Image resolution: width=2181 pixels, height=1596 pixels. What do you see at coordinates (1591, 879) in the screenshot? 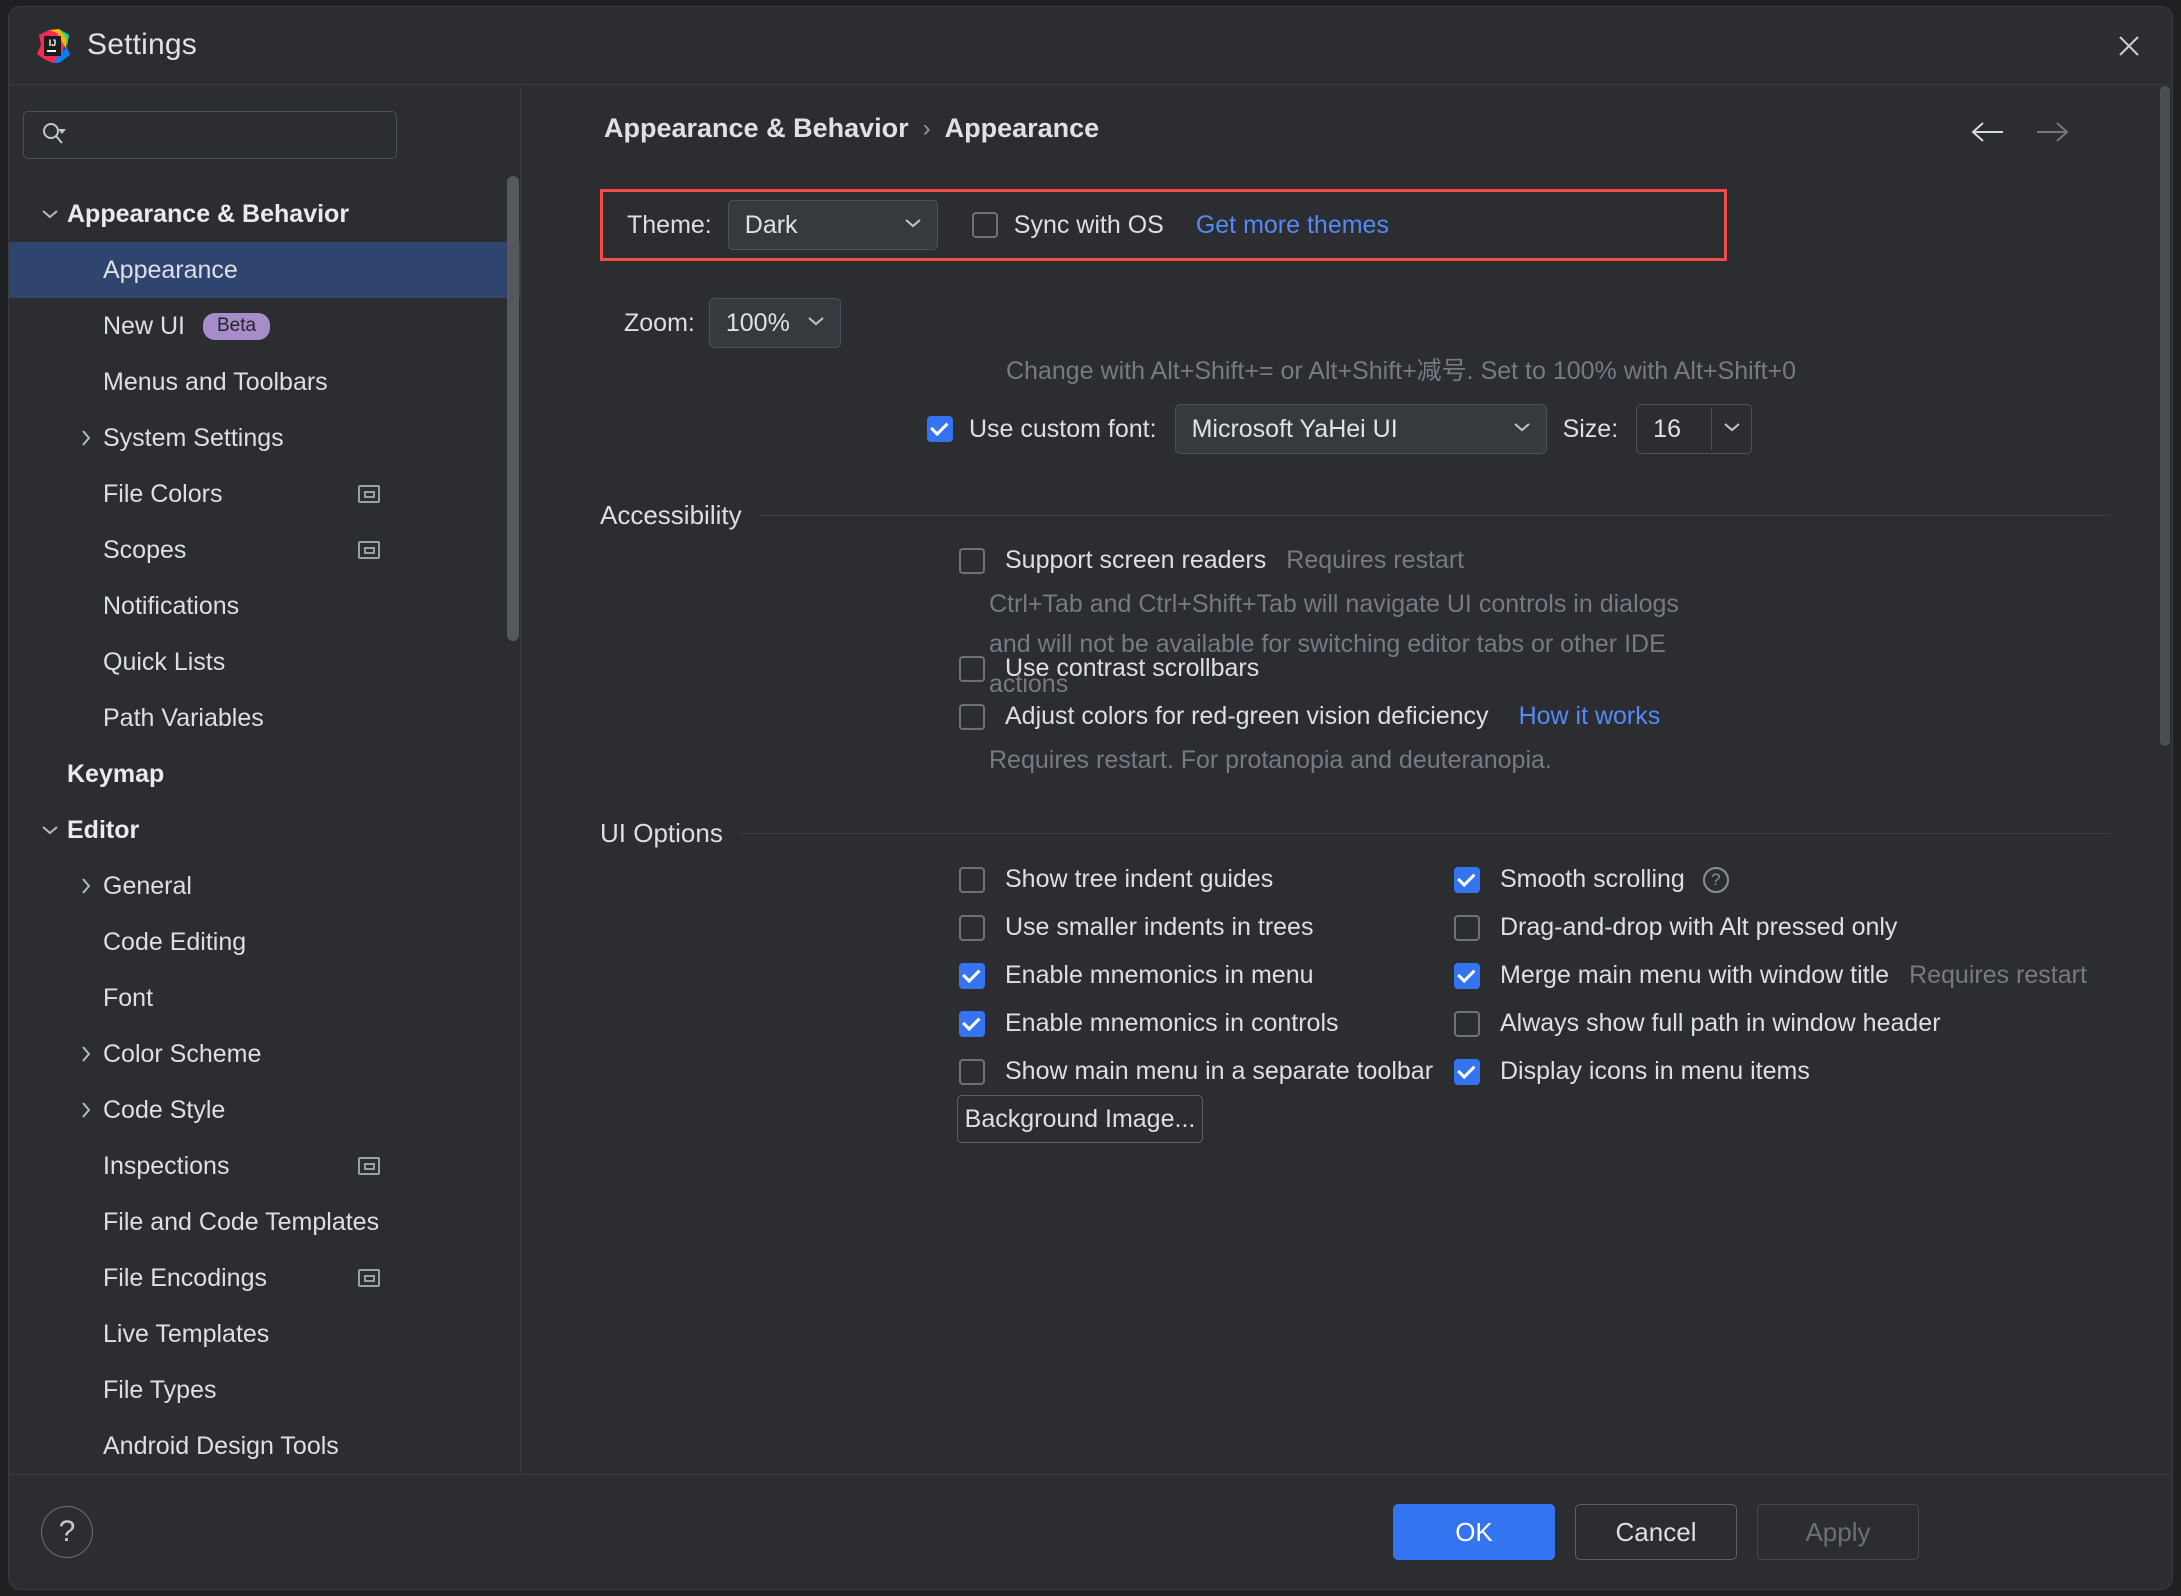
I see `smooth-scrolling-row: Smooth scrolling ?` at bounding box center [1591, 879].